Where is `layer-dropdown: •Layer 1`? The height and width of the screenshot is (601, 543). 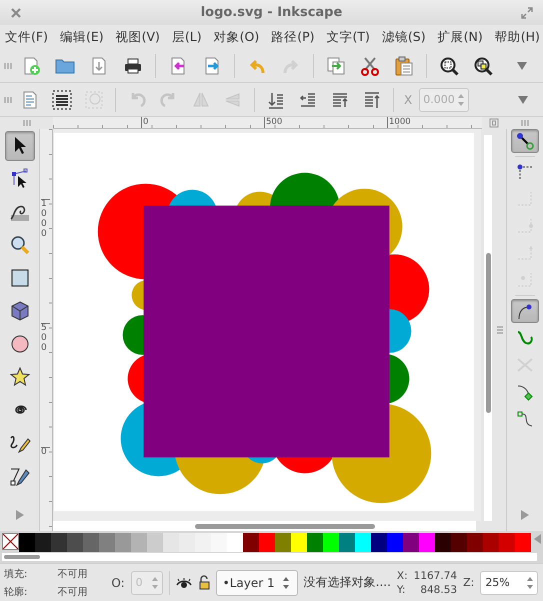
layer-dropdown: •Layer 1 is located at coordinates (257, 583).